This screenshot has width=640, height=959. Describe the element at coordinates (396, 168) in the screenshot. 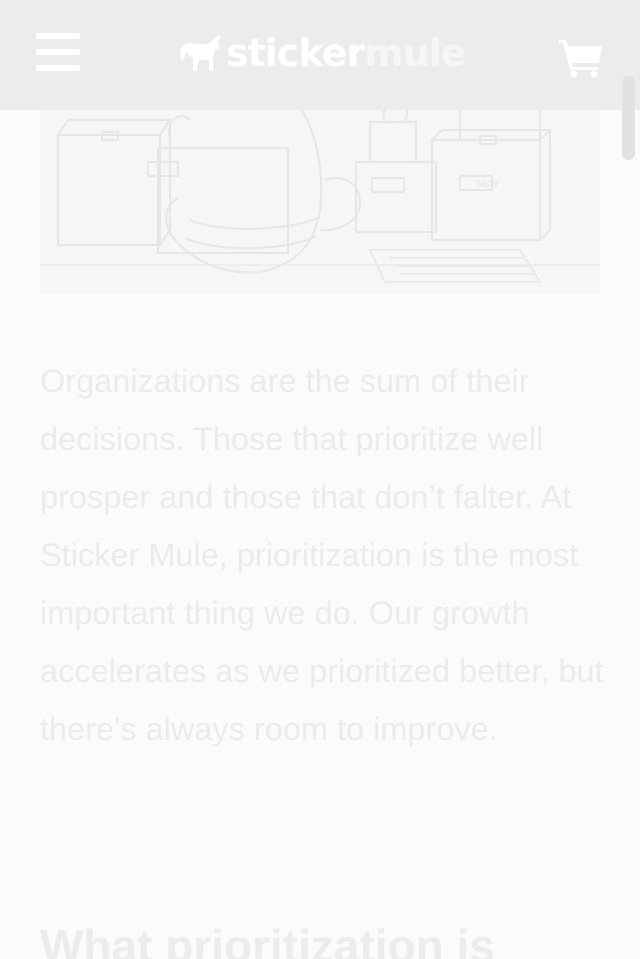

I see `plant-box` at that location.